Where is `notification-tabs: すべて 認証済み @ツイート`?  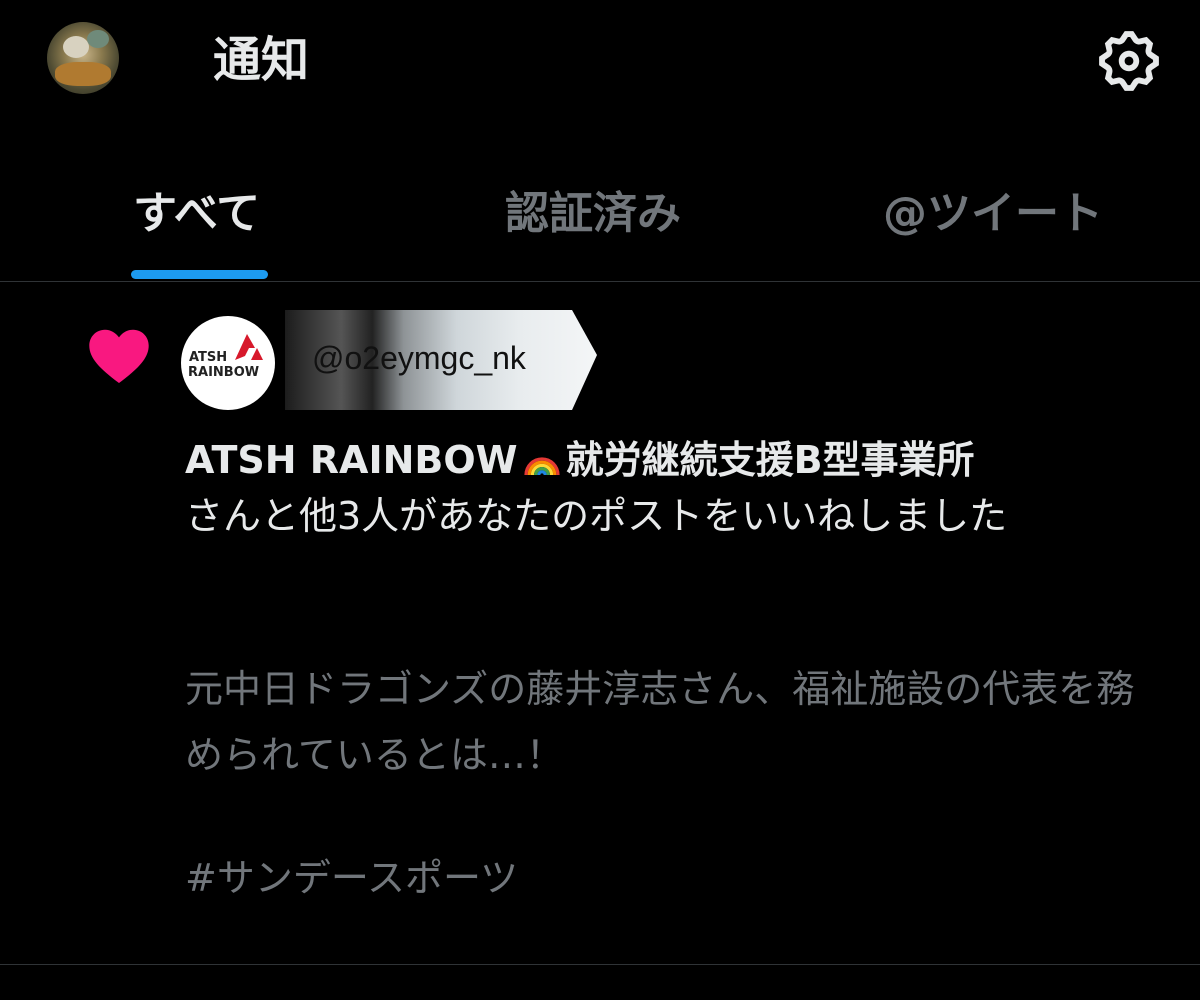 notification-tabs: すべて 認証済み @ツイート is located at coordinates (600, 226).